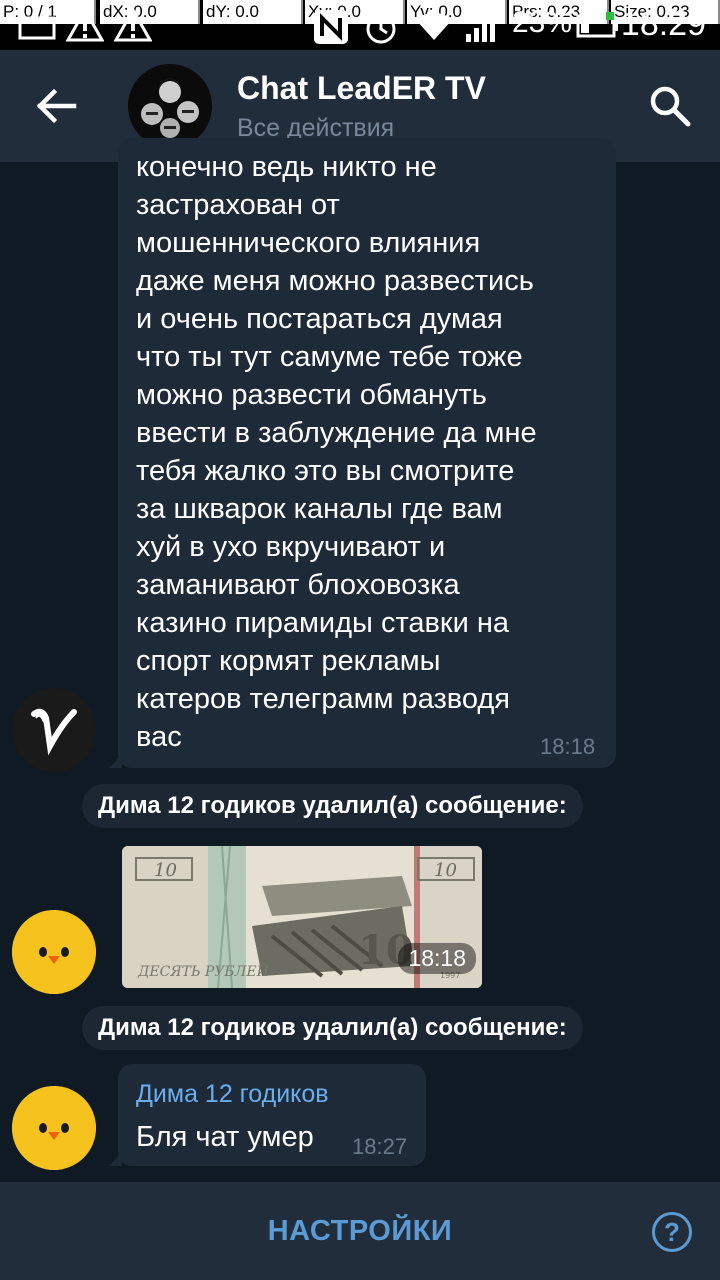  What do you see at coordinates (542, 22) in the screenshot?
I see `battery-percent: 23%` at bounding box center [542, 22].